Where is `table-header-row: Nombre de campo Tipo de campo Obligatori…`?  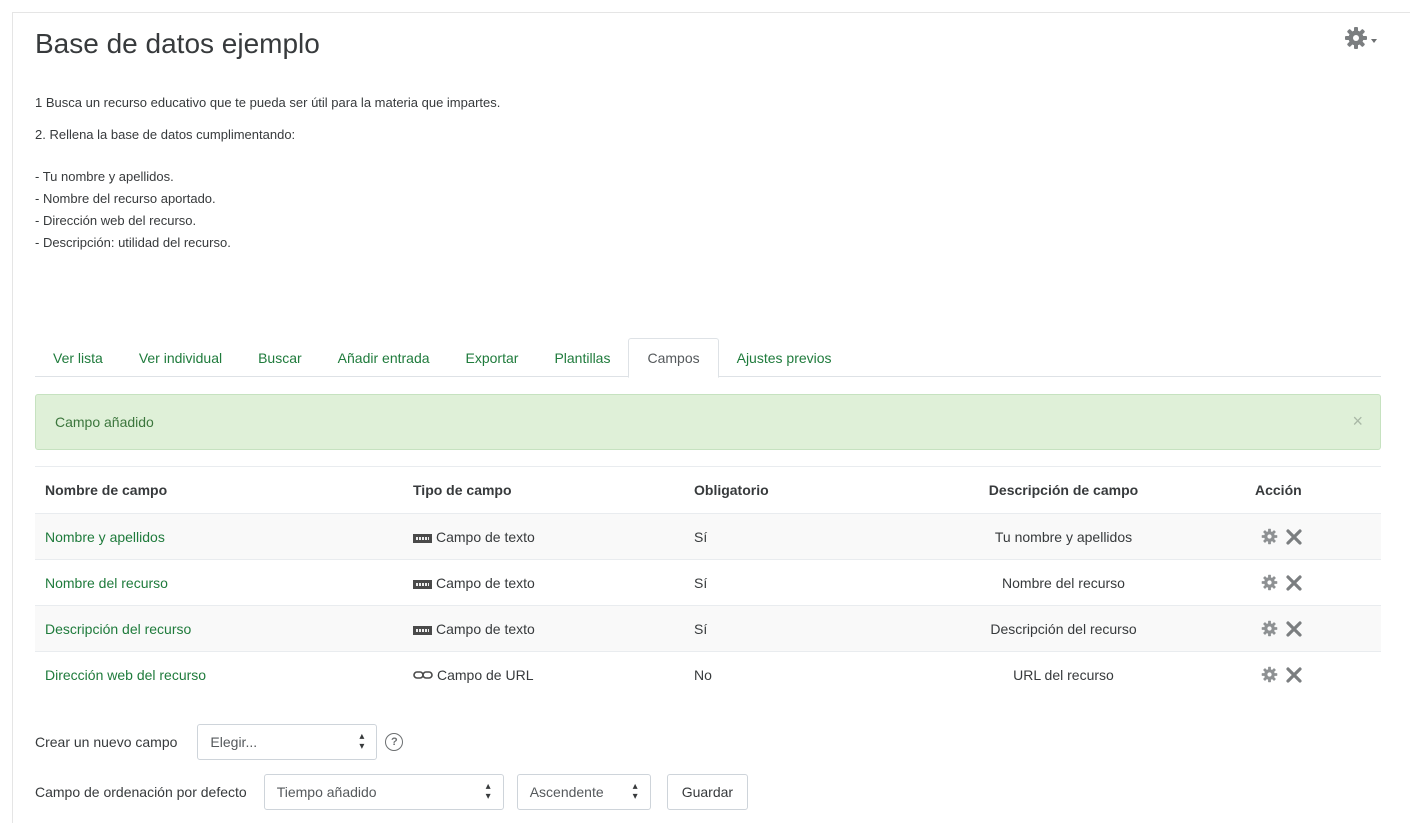
table-header-row: Nombre de campo Tipo de campo Obligatori… is located at coordinates (708, 490).